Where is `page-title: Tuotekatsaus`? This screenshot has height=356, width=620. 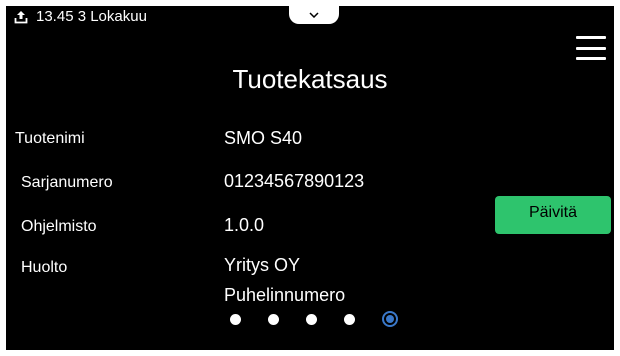
page-title: Tuotekatsaus is located at coordinates (310, 79).